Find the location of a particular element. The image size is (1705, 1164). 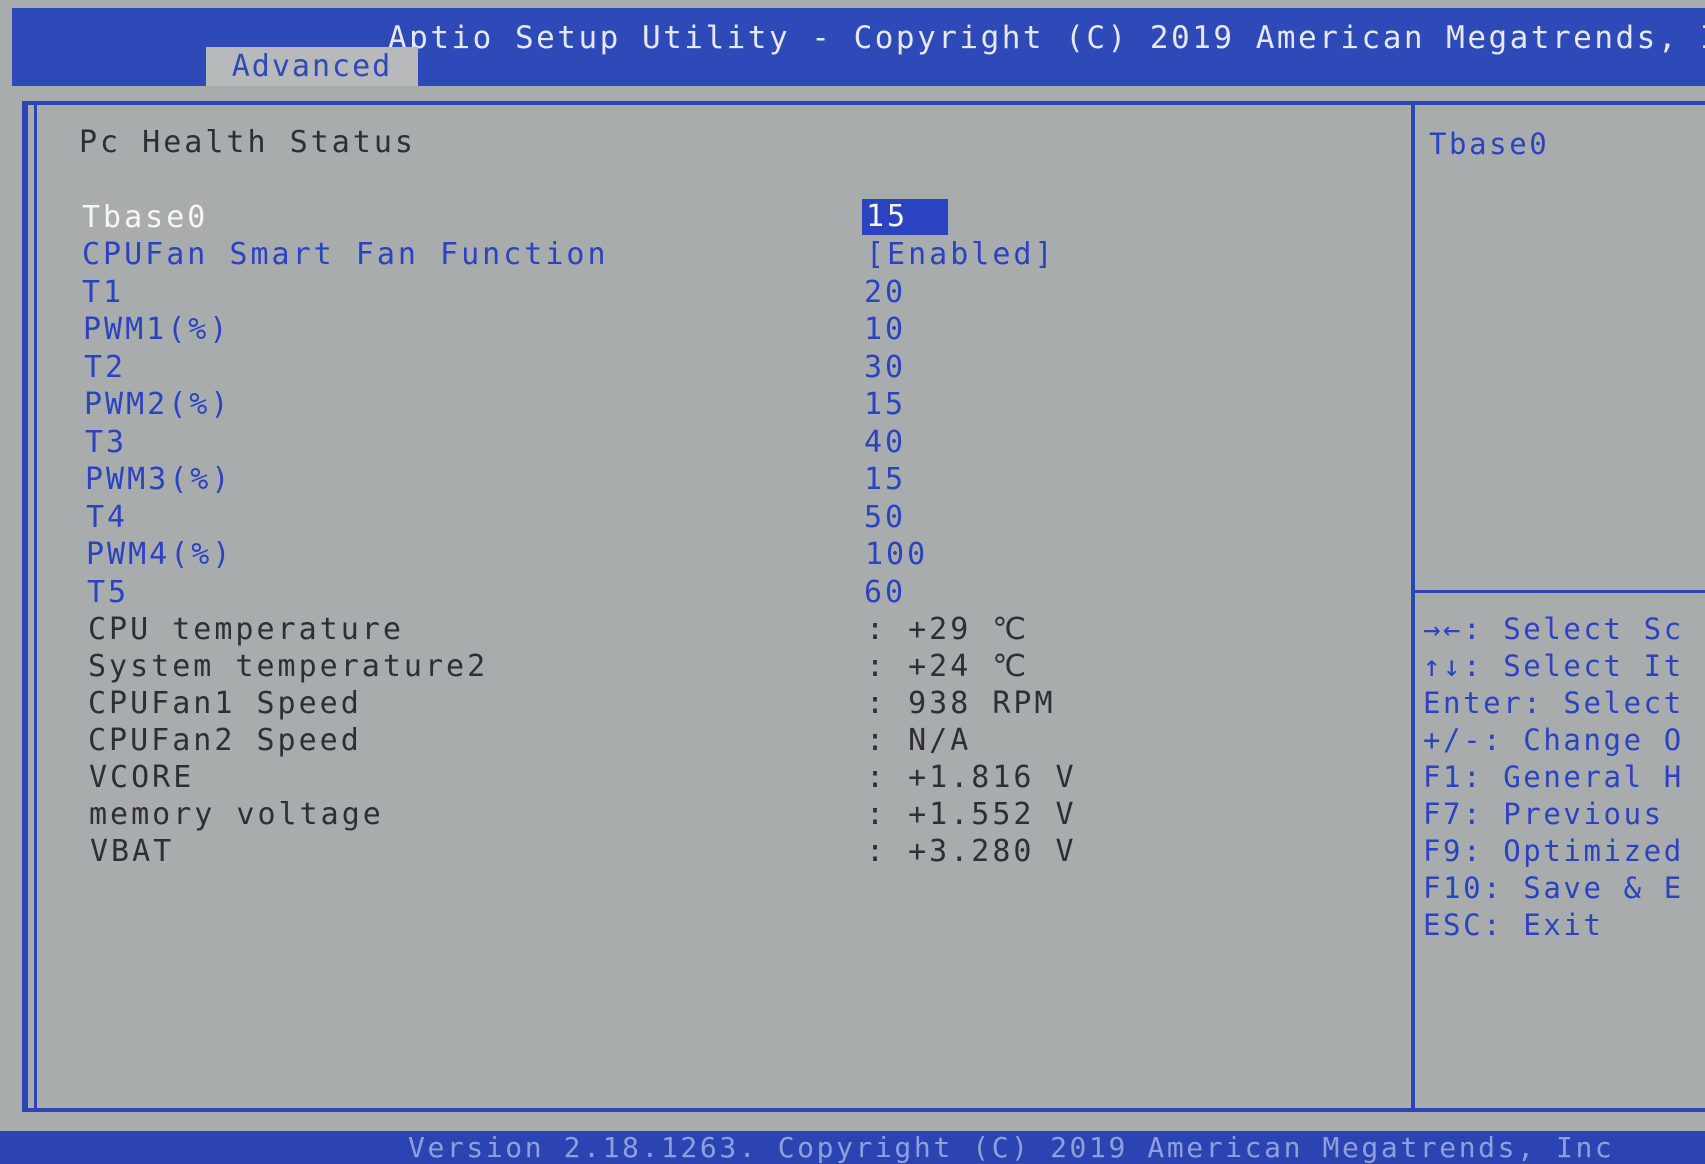

setting-value-pwm1: 10 is located at coordinates (885, 329).